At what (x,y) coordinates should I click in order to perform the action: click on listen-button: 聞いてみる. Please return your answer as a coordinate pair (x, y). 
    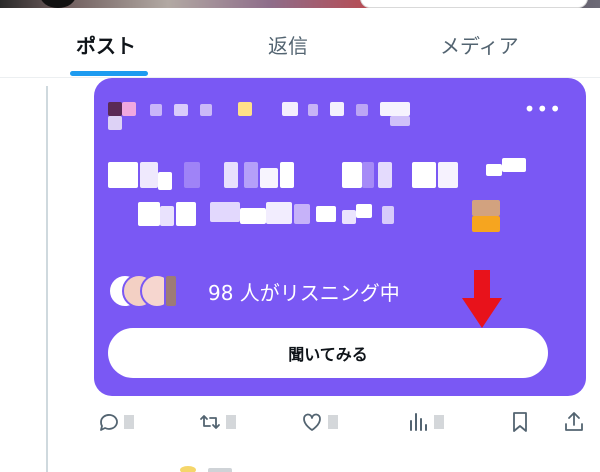
    Looking at the image, I should click on (328, 353).